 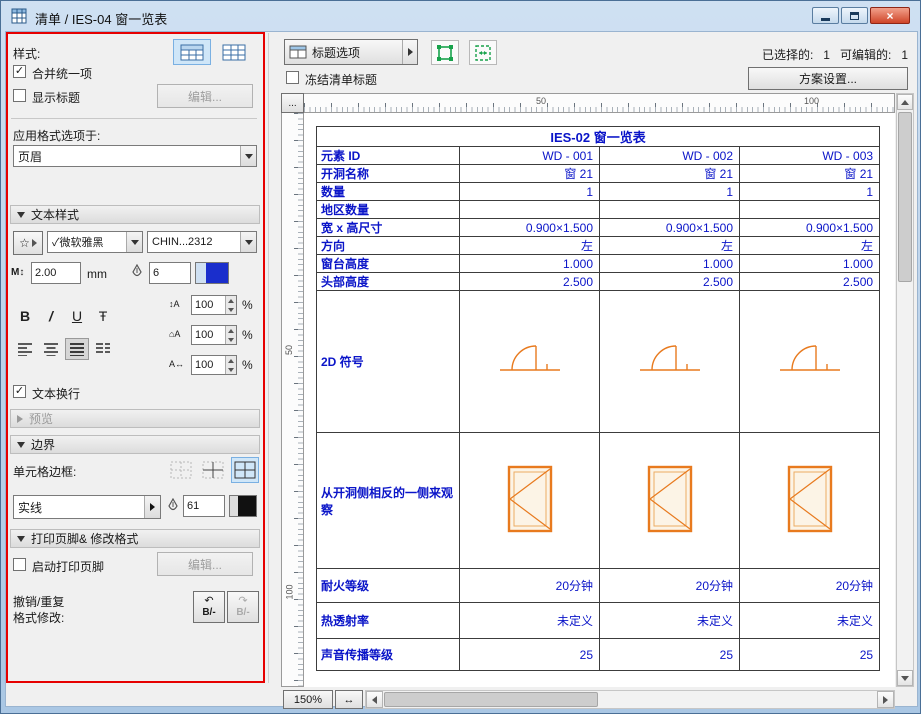 What do you see at coordinates (234, 52) in the screenshot?
I see `style-uniform-grid-button` at bounding box center [234, 52].